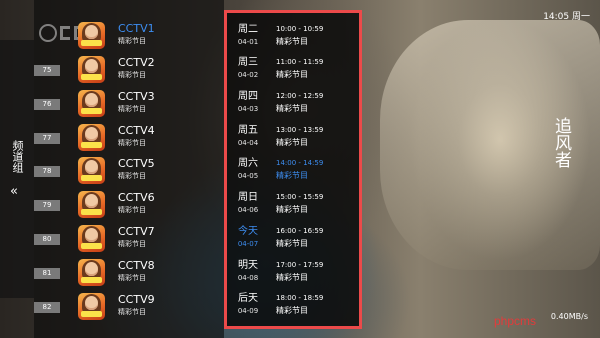 This screenshot has width=600, height=338. What do you see at coordinates (248, 75) in the screenshot?
I see `schedule-date: 04-02` at bounding box center [248, 75].